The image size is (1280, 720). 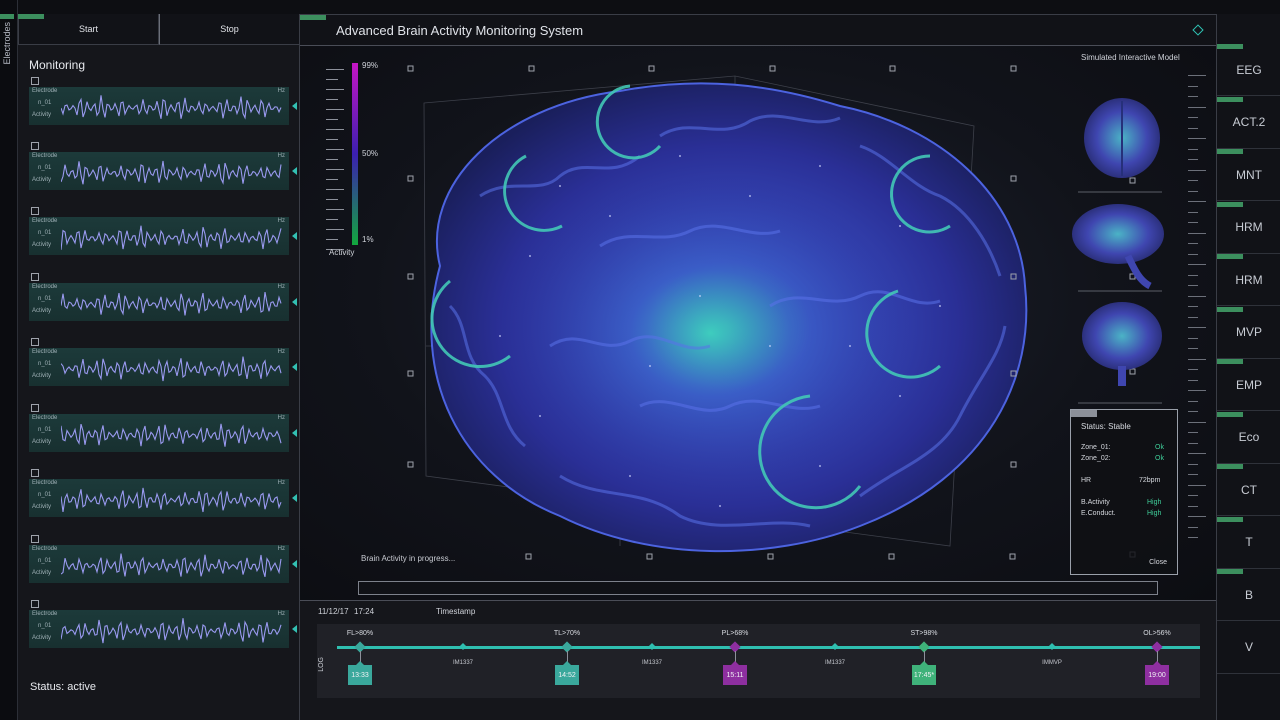 I want to click on monitoring-title: Monitoring, so click(x=57, y=65).